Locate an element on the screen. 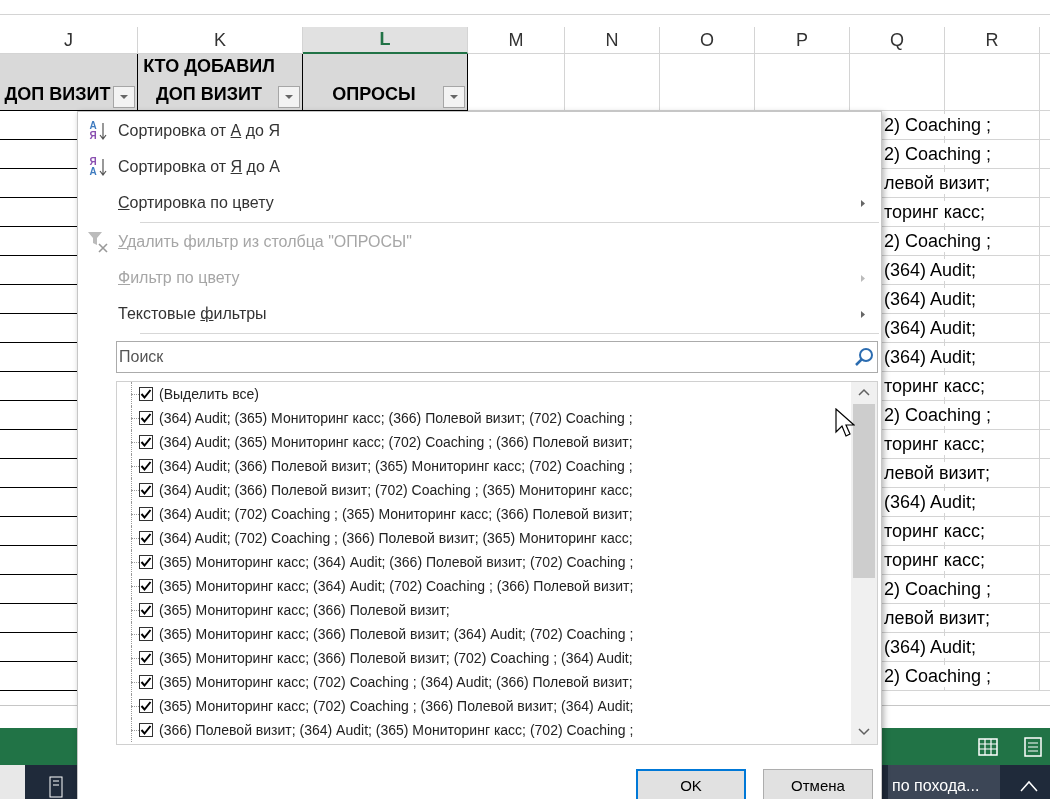 This screenshot has width=1050, height=799. search-field: Поиск is located at coordinates (497, 357).